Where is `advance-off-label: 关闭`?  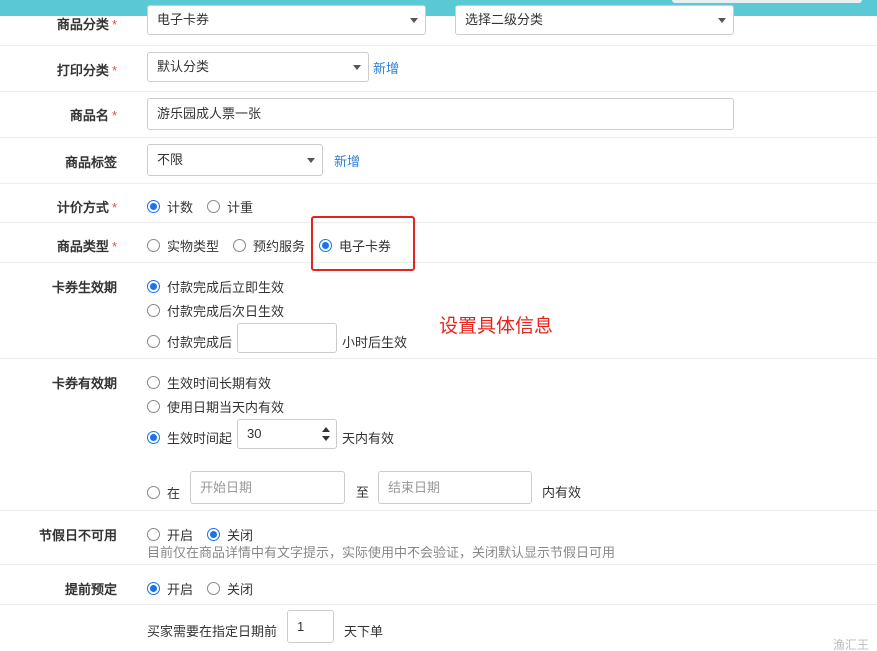
advance-off-label: 关闭 is located at coordinates (240, 589).